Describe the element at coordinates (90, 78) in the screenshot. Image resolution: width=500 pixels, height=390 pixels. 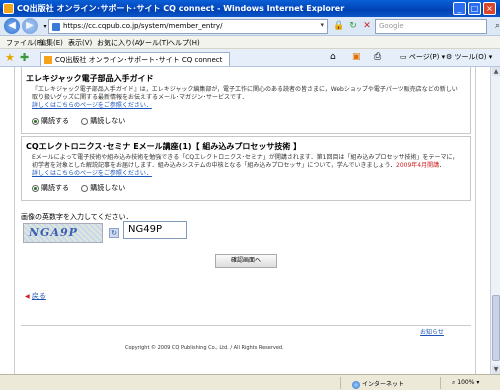
I see `newsletter-title: エレキジャック電子部品入手ガイド` at that location.